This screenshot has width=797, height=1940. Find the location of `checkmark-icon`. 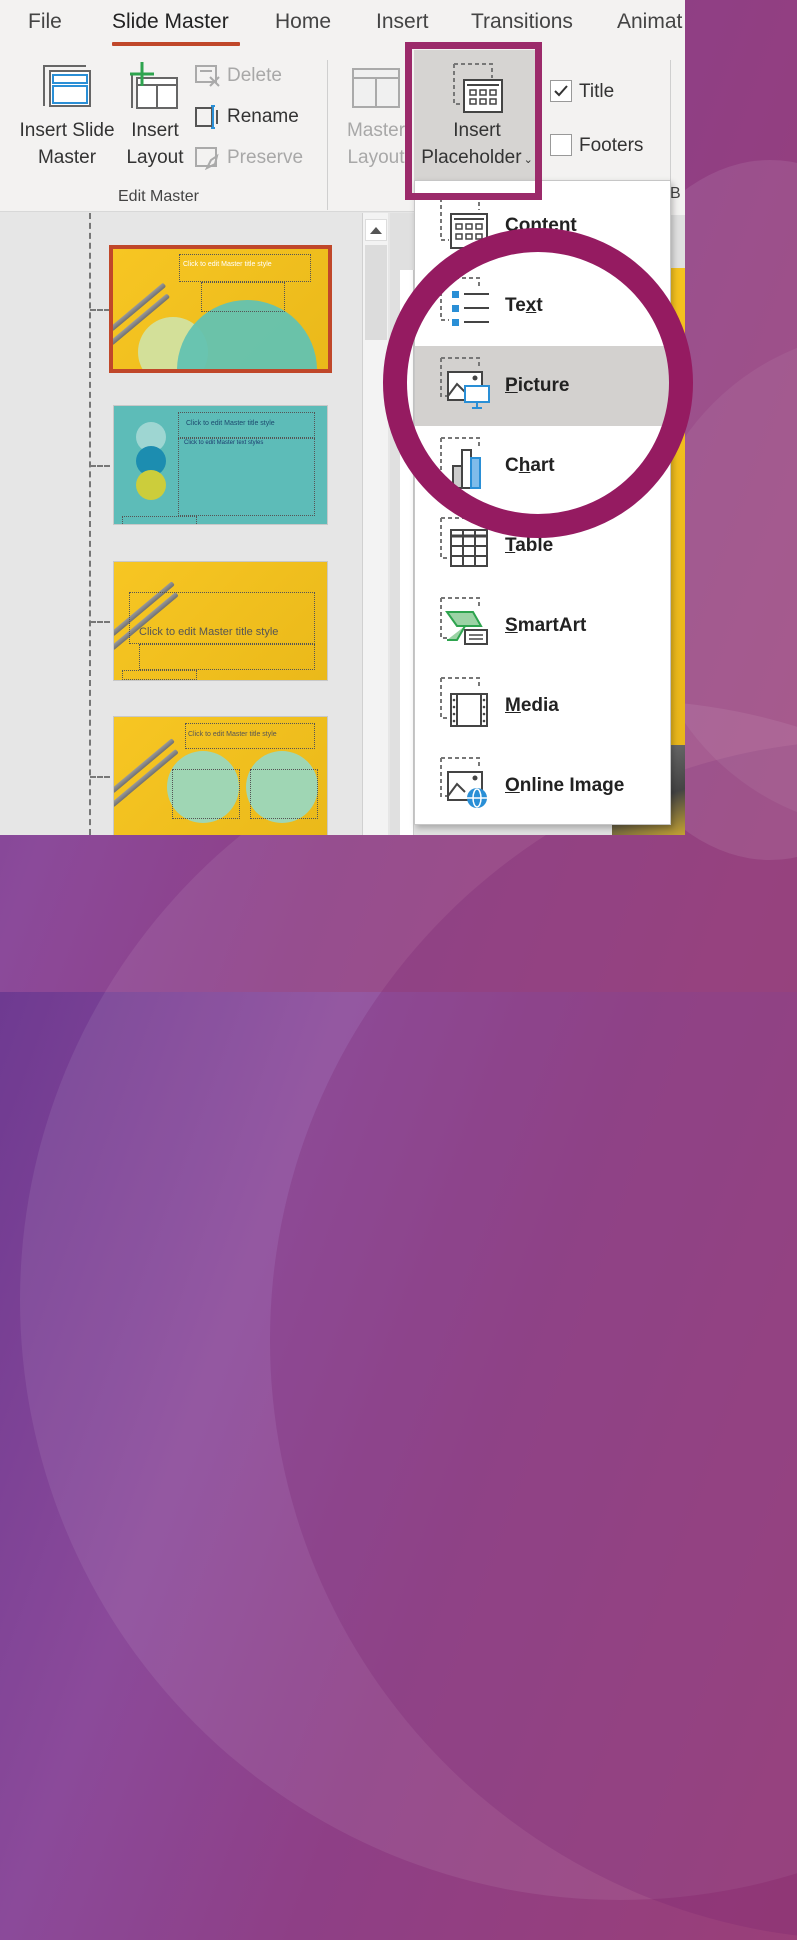

checkmark-icon is located at coordinates (561, 91).